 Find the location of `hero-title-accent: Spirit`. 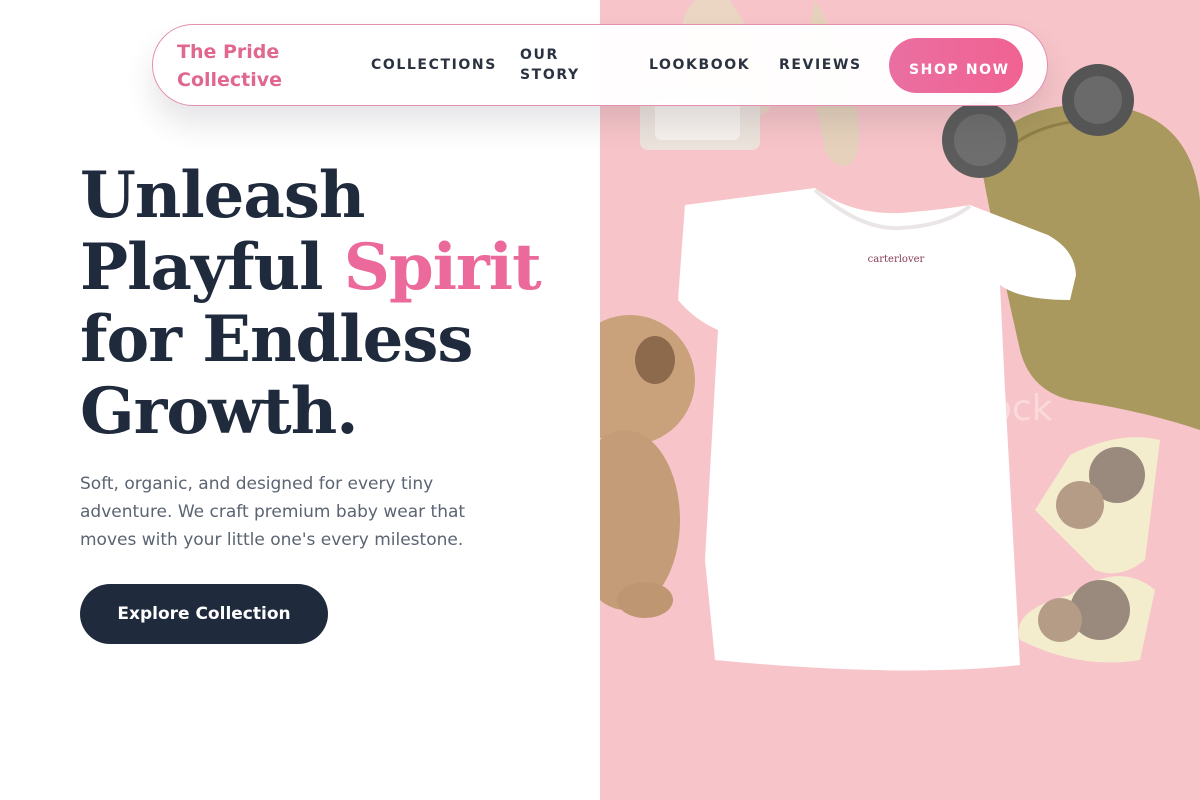

hero-title-accent: Spirit is located at coordinates (442, 267).